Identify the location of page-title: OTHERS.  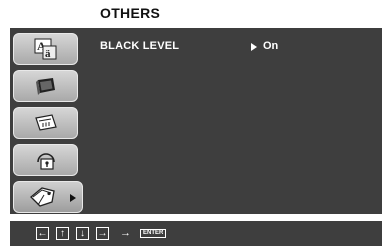
(130, 13).